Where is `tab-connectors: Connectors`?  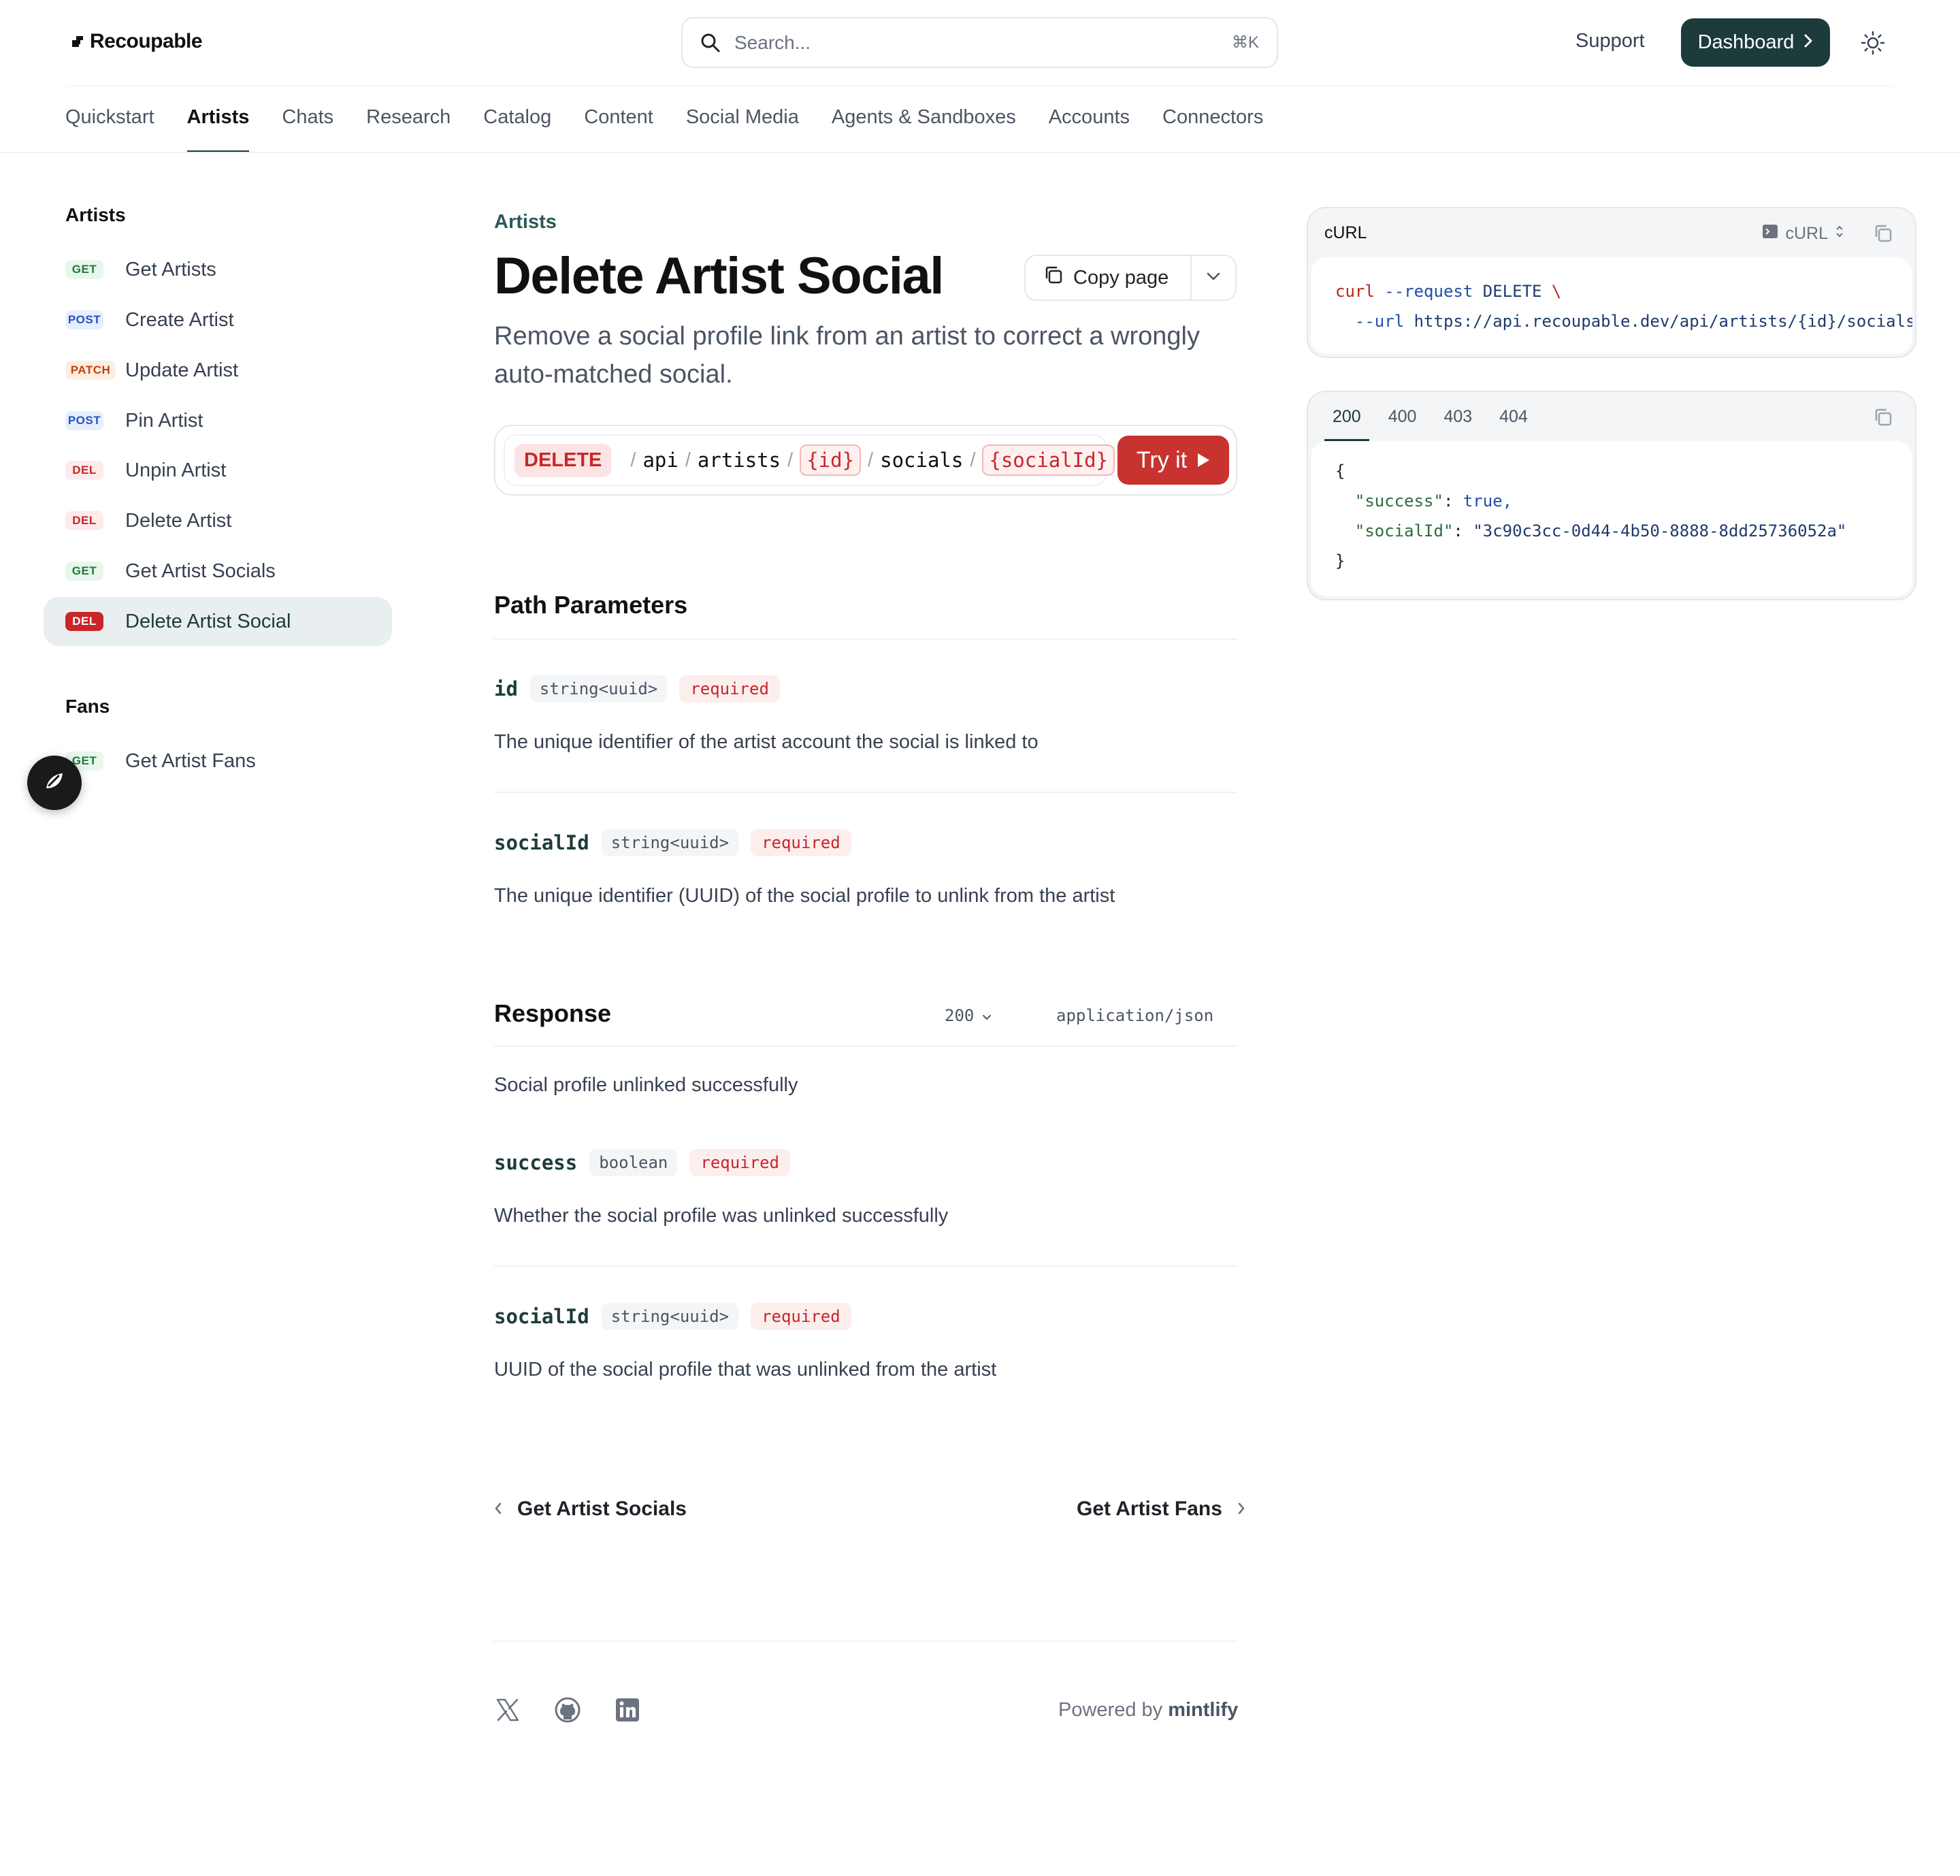 tab-connectors: Connectors is located at coordinates (1212, 129).